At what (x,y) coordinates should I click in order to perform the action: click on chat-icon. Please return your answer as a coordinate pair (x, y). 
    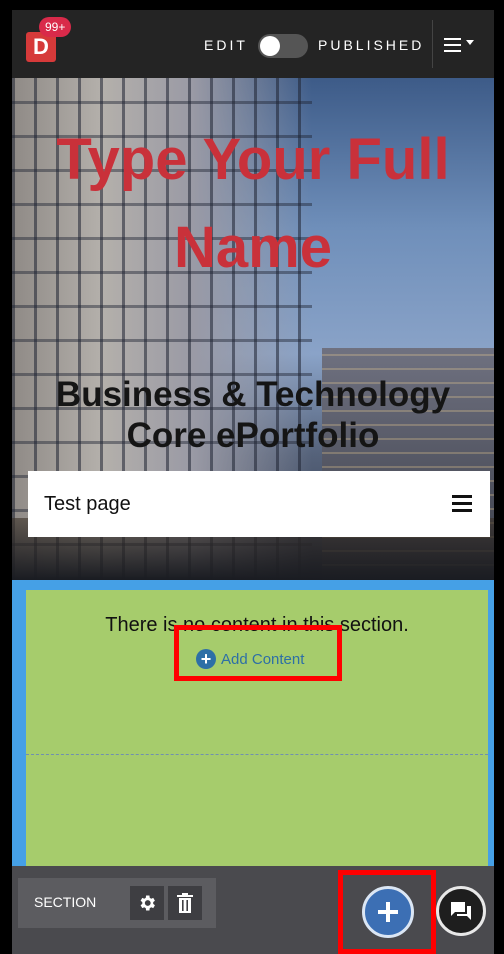
    Looking at the image, I should click on (461, 911).